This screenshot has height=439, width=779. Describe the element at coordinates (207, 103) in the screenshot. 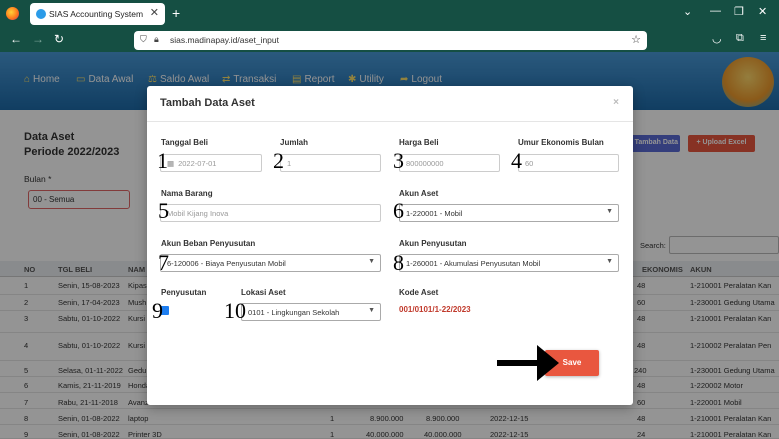

I see `modal-title: Tambah Data Aset` at that location.